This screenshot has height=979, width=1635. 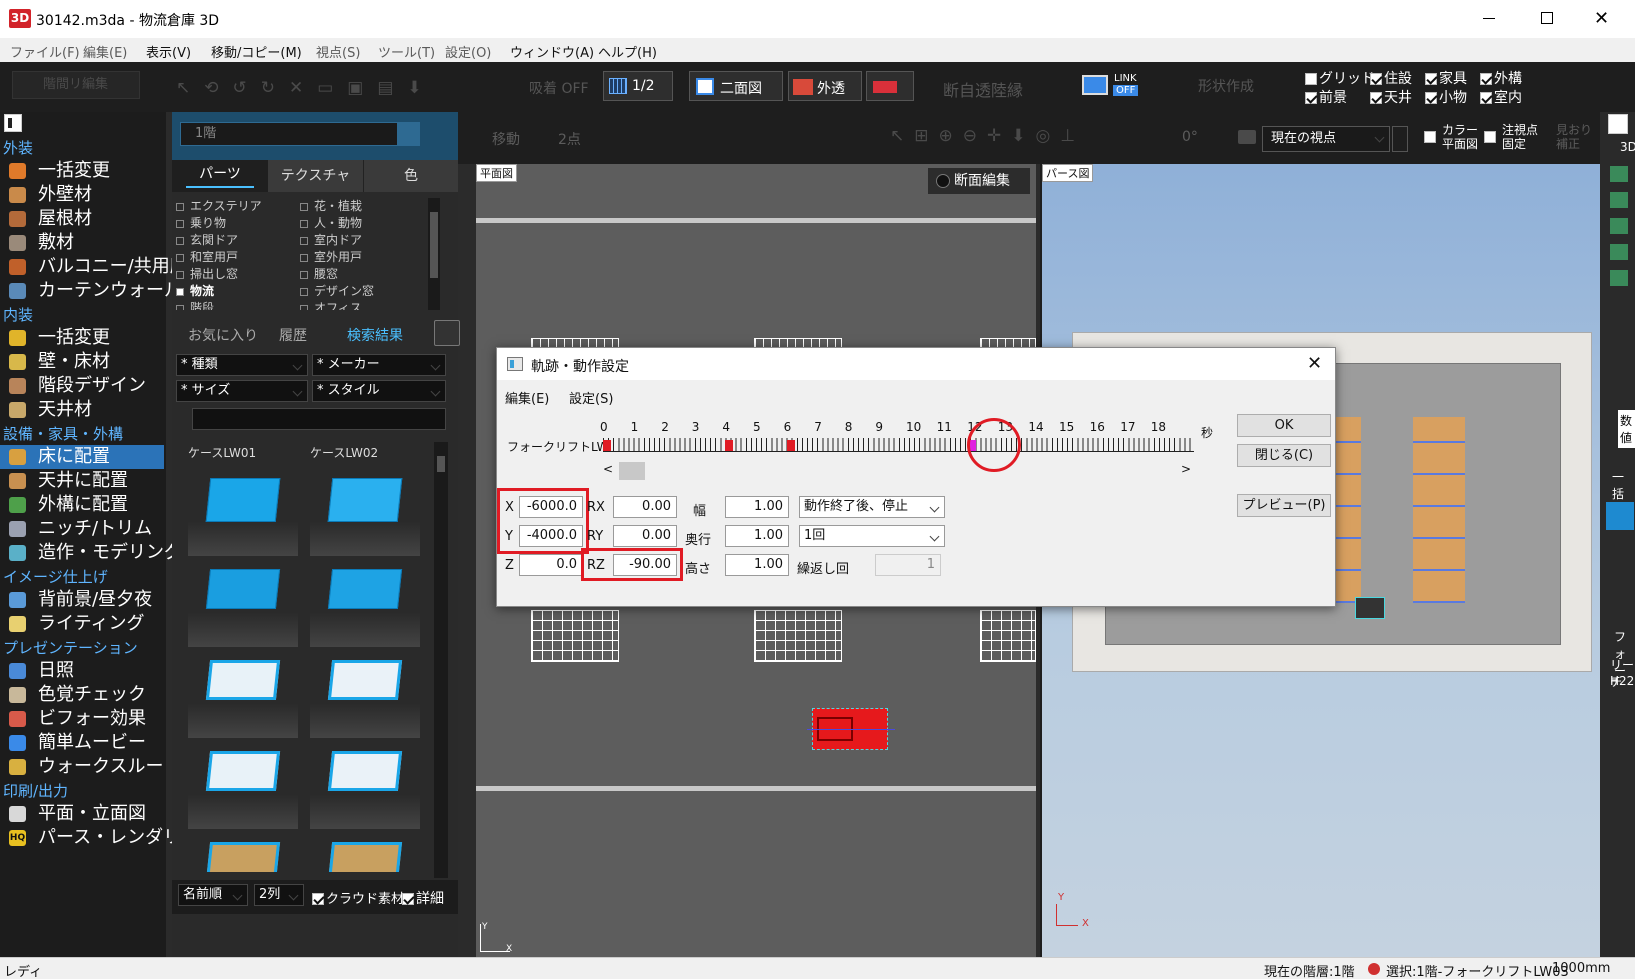 What do you see at coordinates (434, 254) in the screenshot?
I see `category-scrollbar` at bounding box center [434, 254].